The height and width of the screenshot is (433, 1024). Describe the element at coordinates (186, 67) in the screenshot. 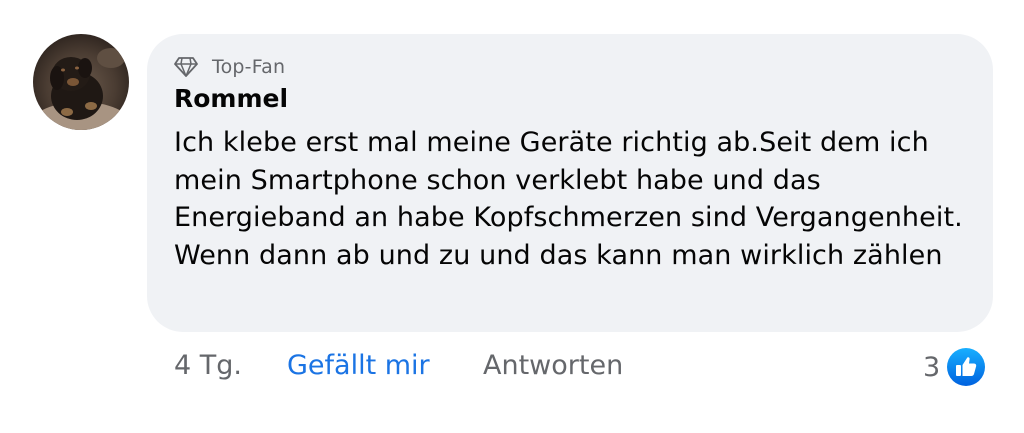

I see `diamond-icon` at that location.